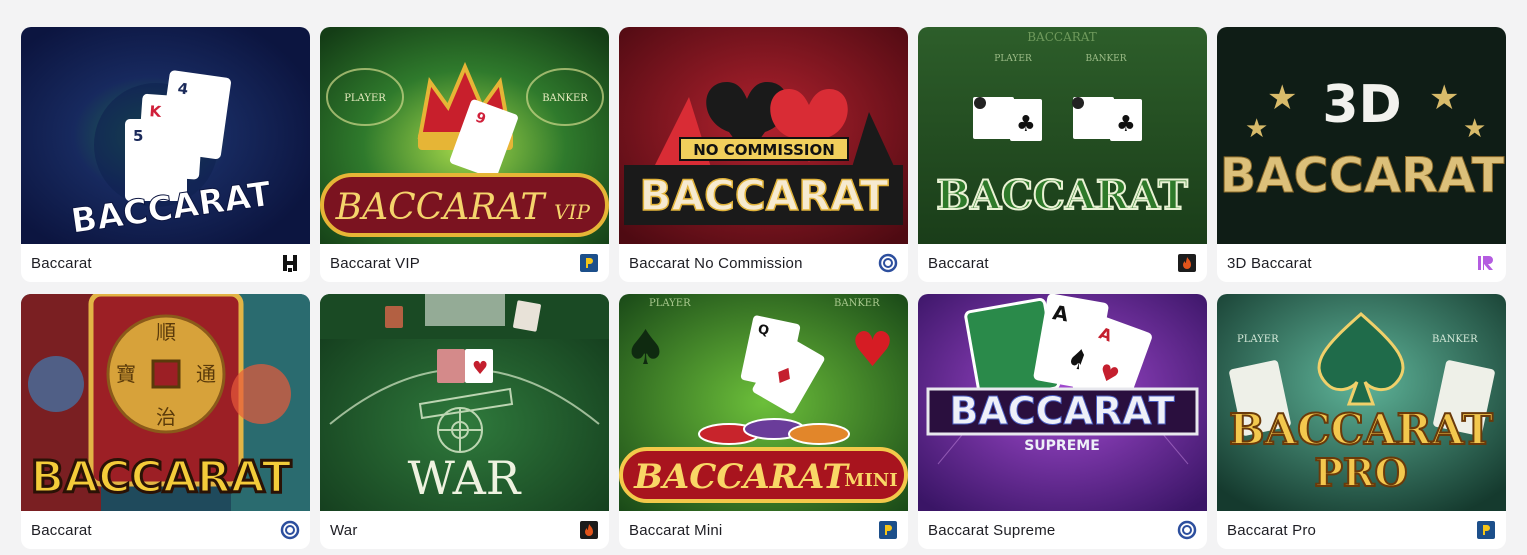 The image size is (1527, 555). Describe the element at coordinates (166, 417) in the screenshot. I see `svg-text: 治` at that location.